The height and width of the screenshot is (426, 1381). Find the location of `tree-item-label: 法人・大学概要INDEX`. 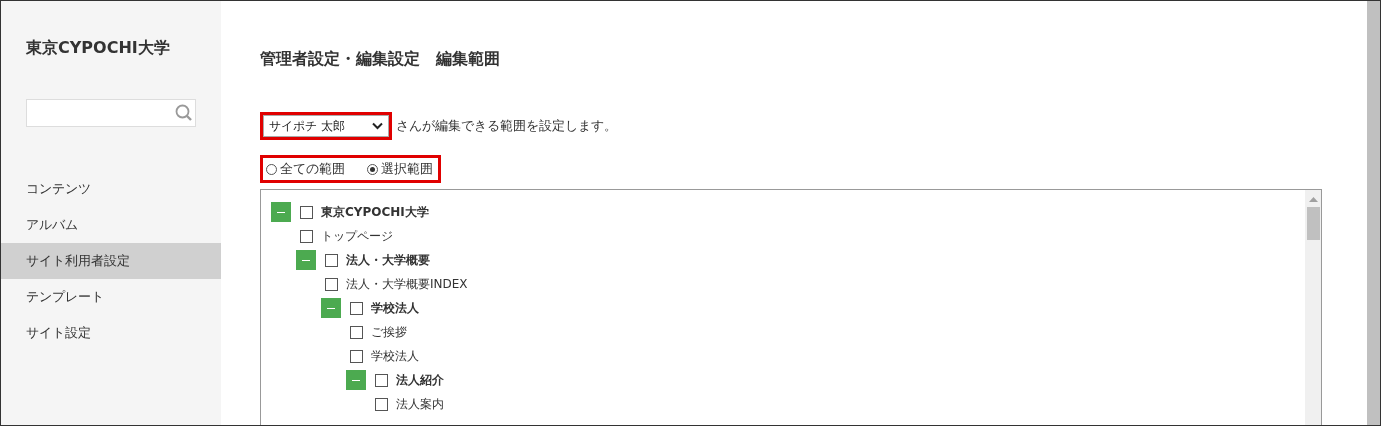

tree-item-label: 法人・大学概要INDEX is located at coordinates (407, 284).